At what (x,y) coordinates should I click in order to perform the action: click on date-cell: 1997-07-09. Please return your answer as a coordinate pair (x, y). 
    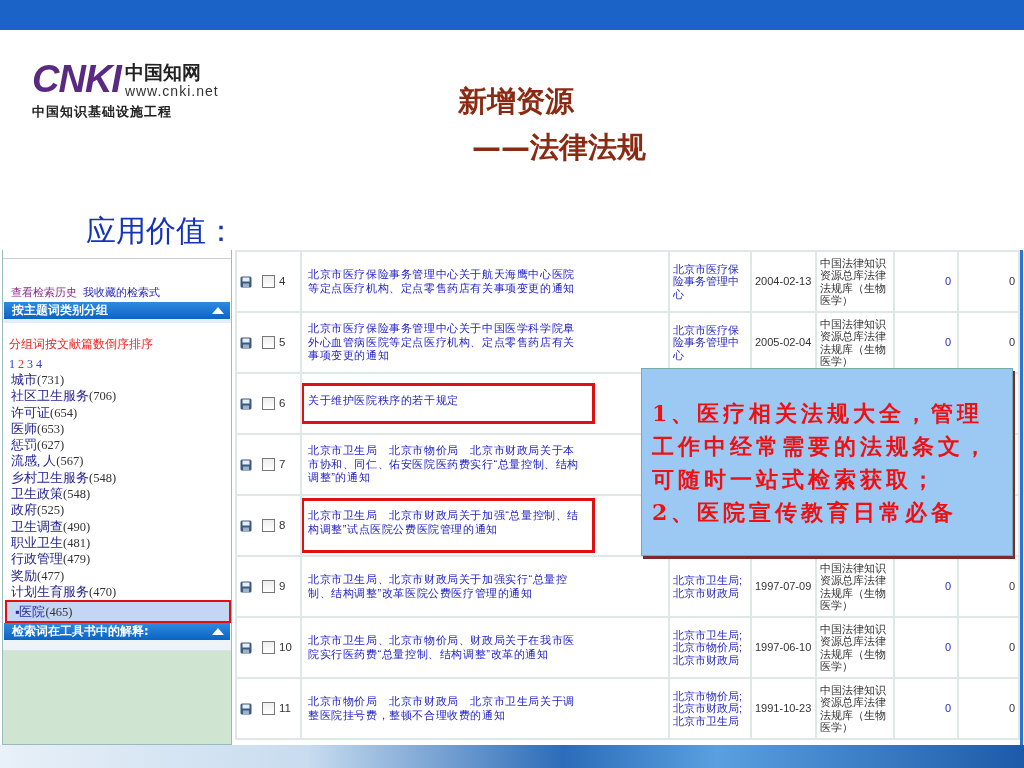
    Looking at the image, I should click on (783, 585).